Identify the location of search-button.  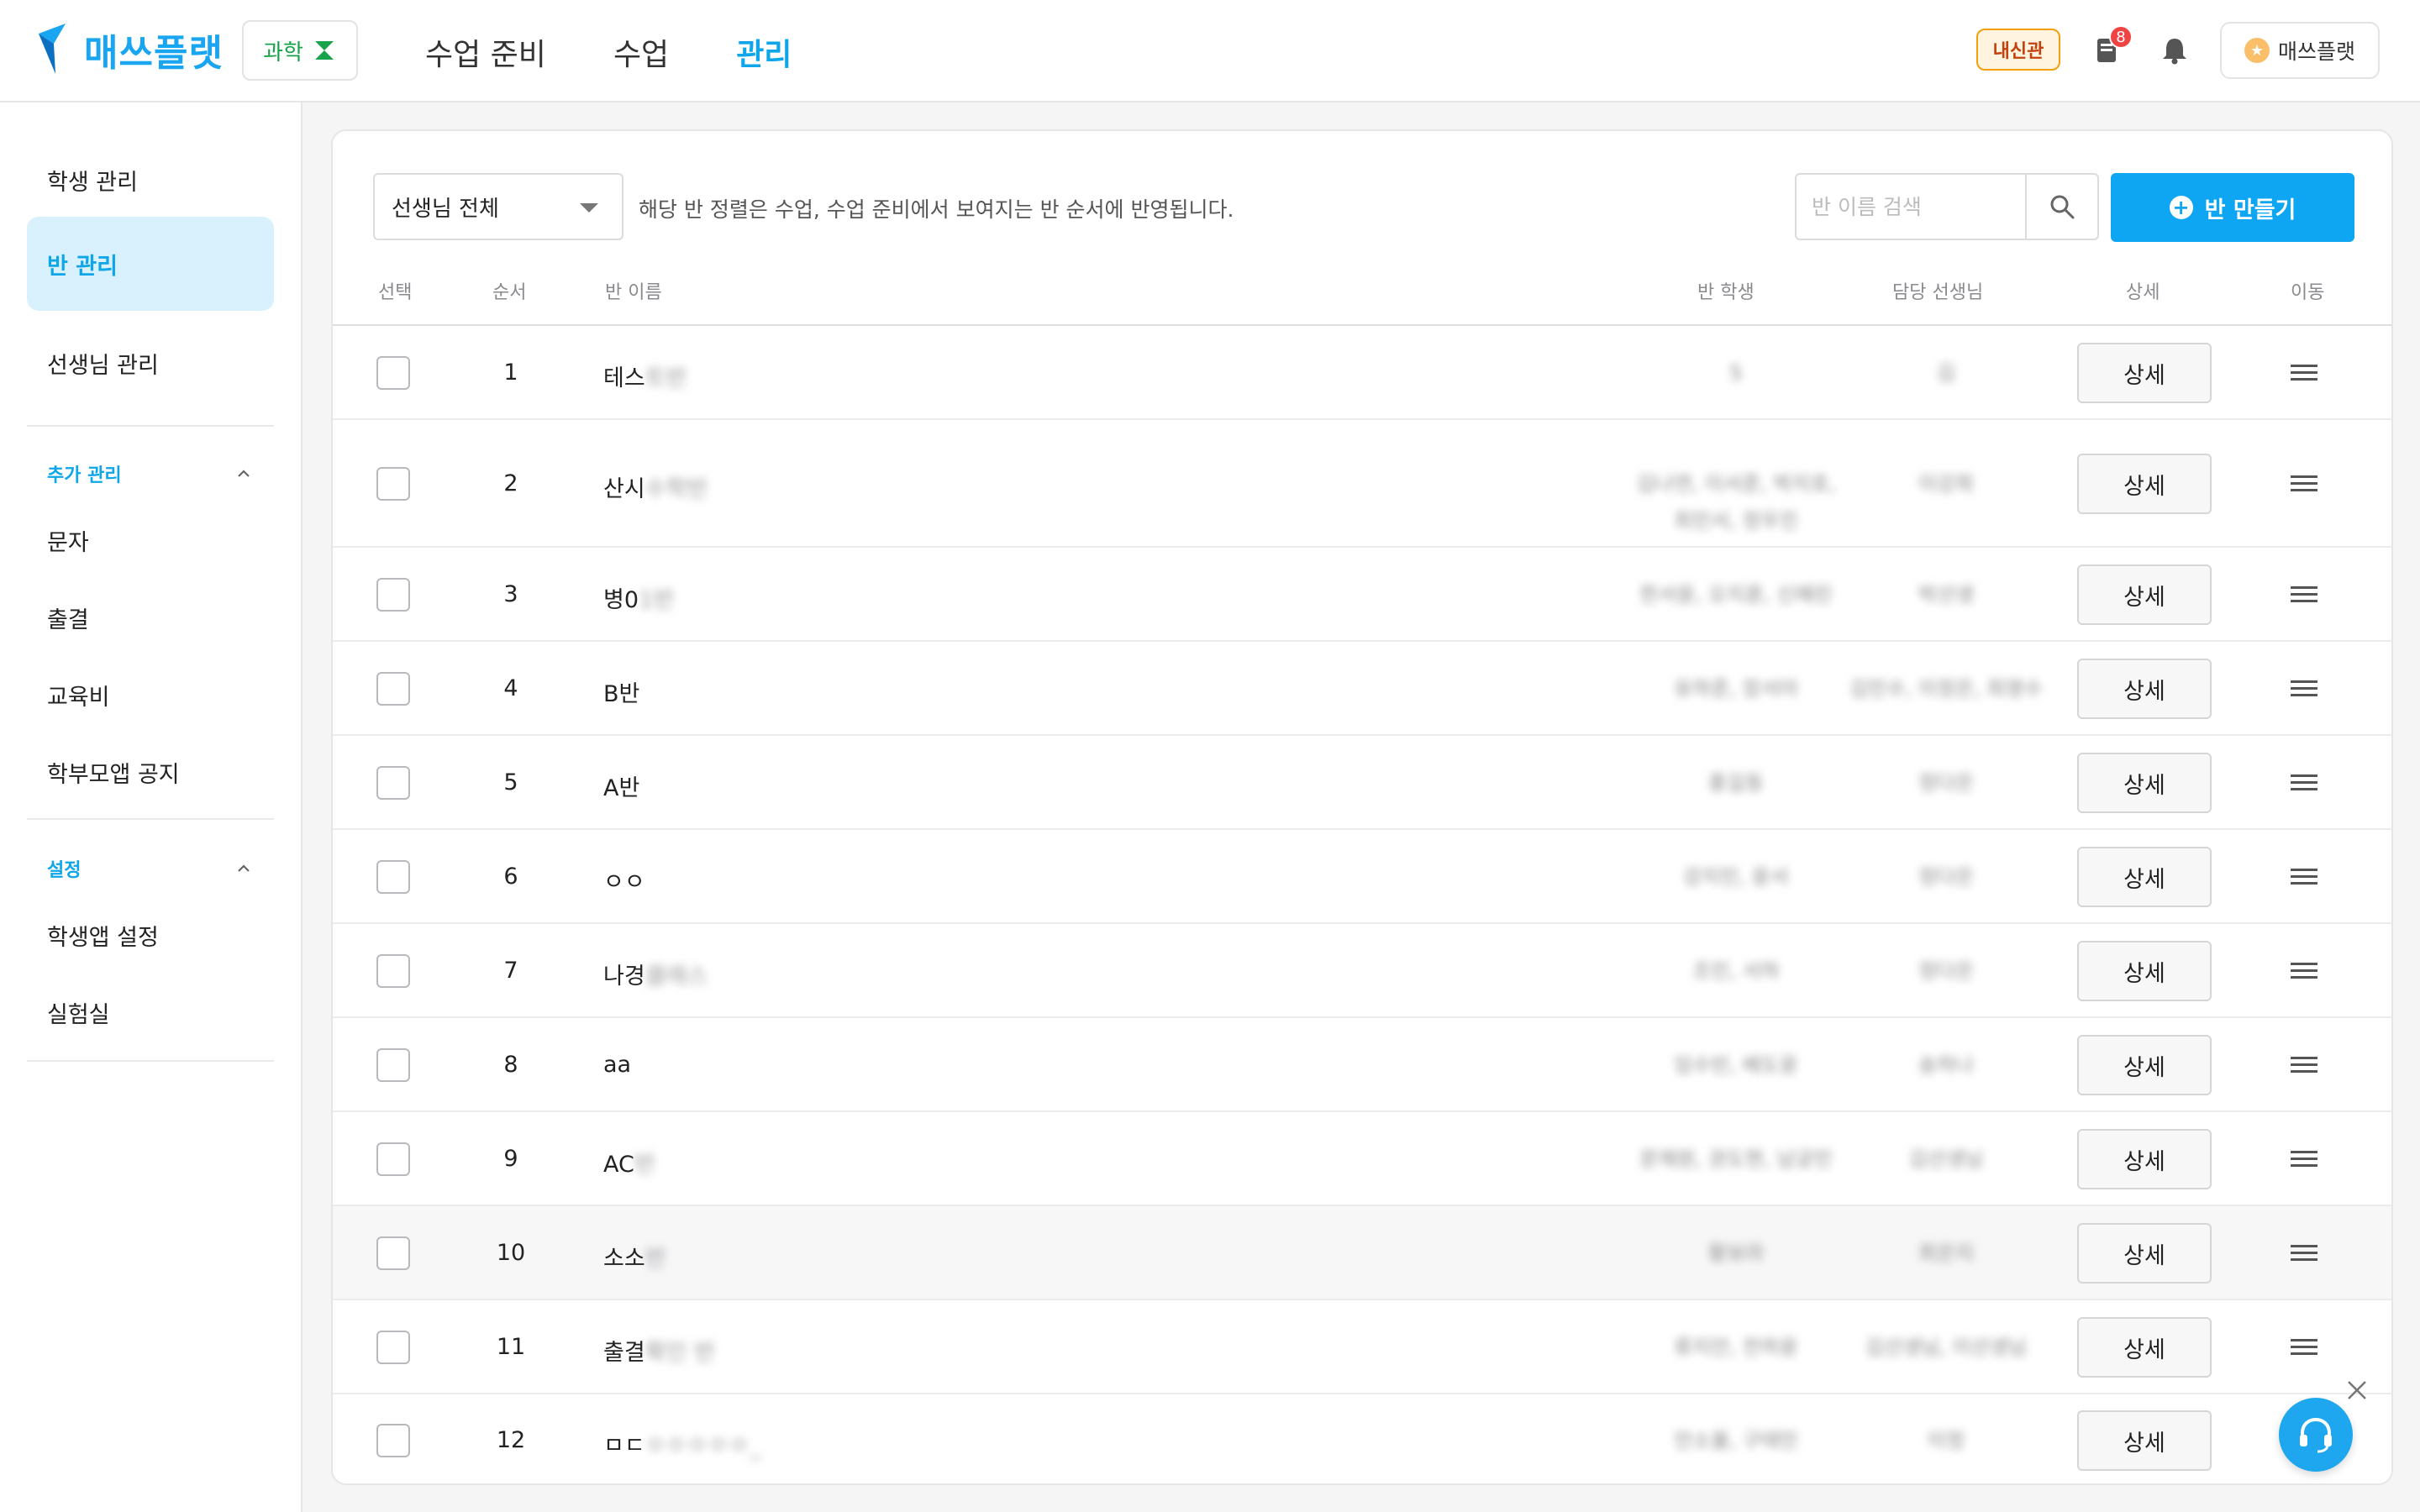
(2061, 207).